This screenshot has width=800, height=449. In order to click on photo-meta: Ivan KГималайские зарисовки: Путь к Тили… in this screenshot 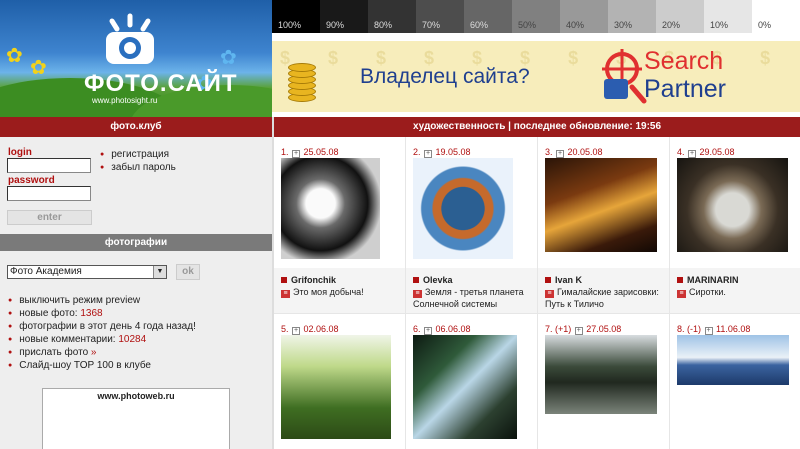, I will do `click(603, 290)`.